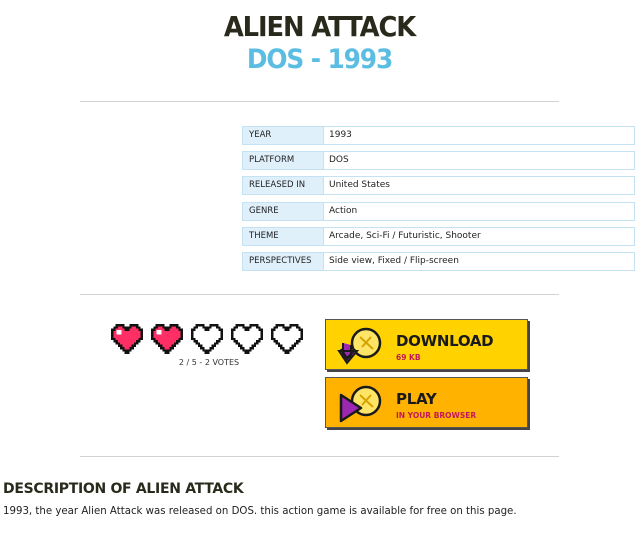  Describe the element at coordinates (479, 186) in the screenshot. I see `info-value: United States` at that location.